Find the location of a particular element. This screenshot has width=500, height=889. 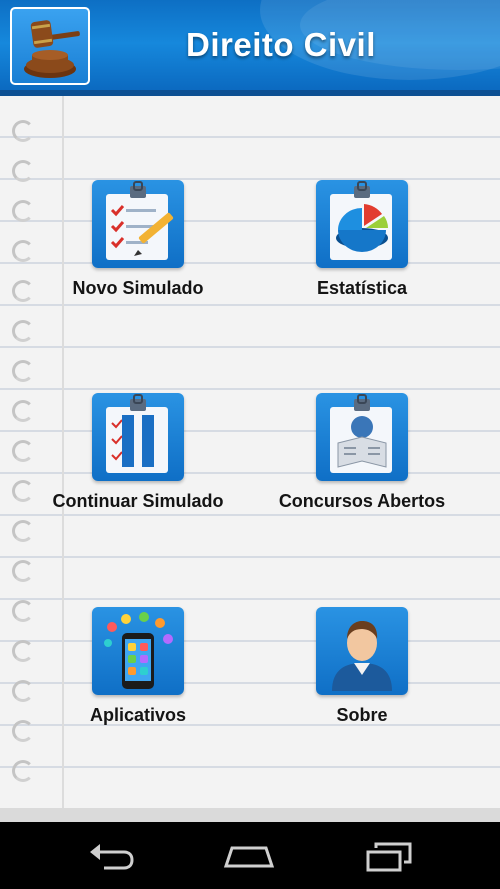

continuar-simulado-label: Continuar Simulado is located at coordinates (138, 501).